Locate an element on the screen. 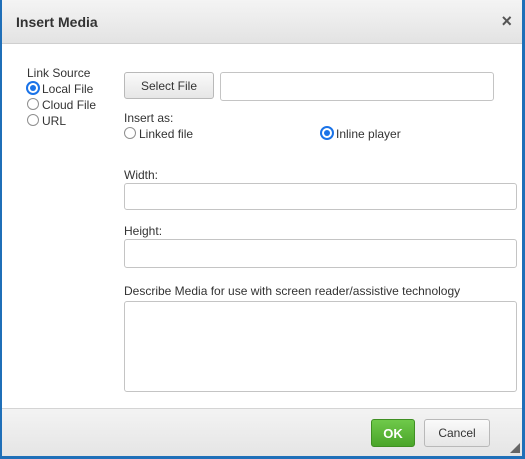 This screenshot has width=525, height=459. select-file-button: Select File is located at coordinates (169, 85).